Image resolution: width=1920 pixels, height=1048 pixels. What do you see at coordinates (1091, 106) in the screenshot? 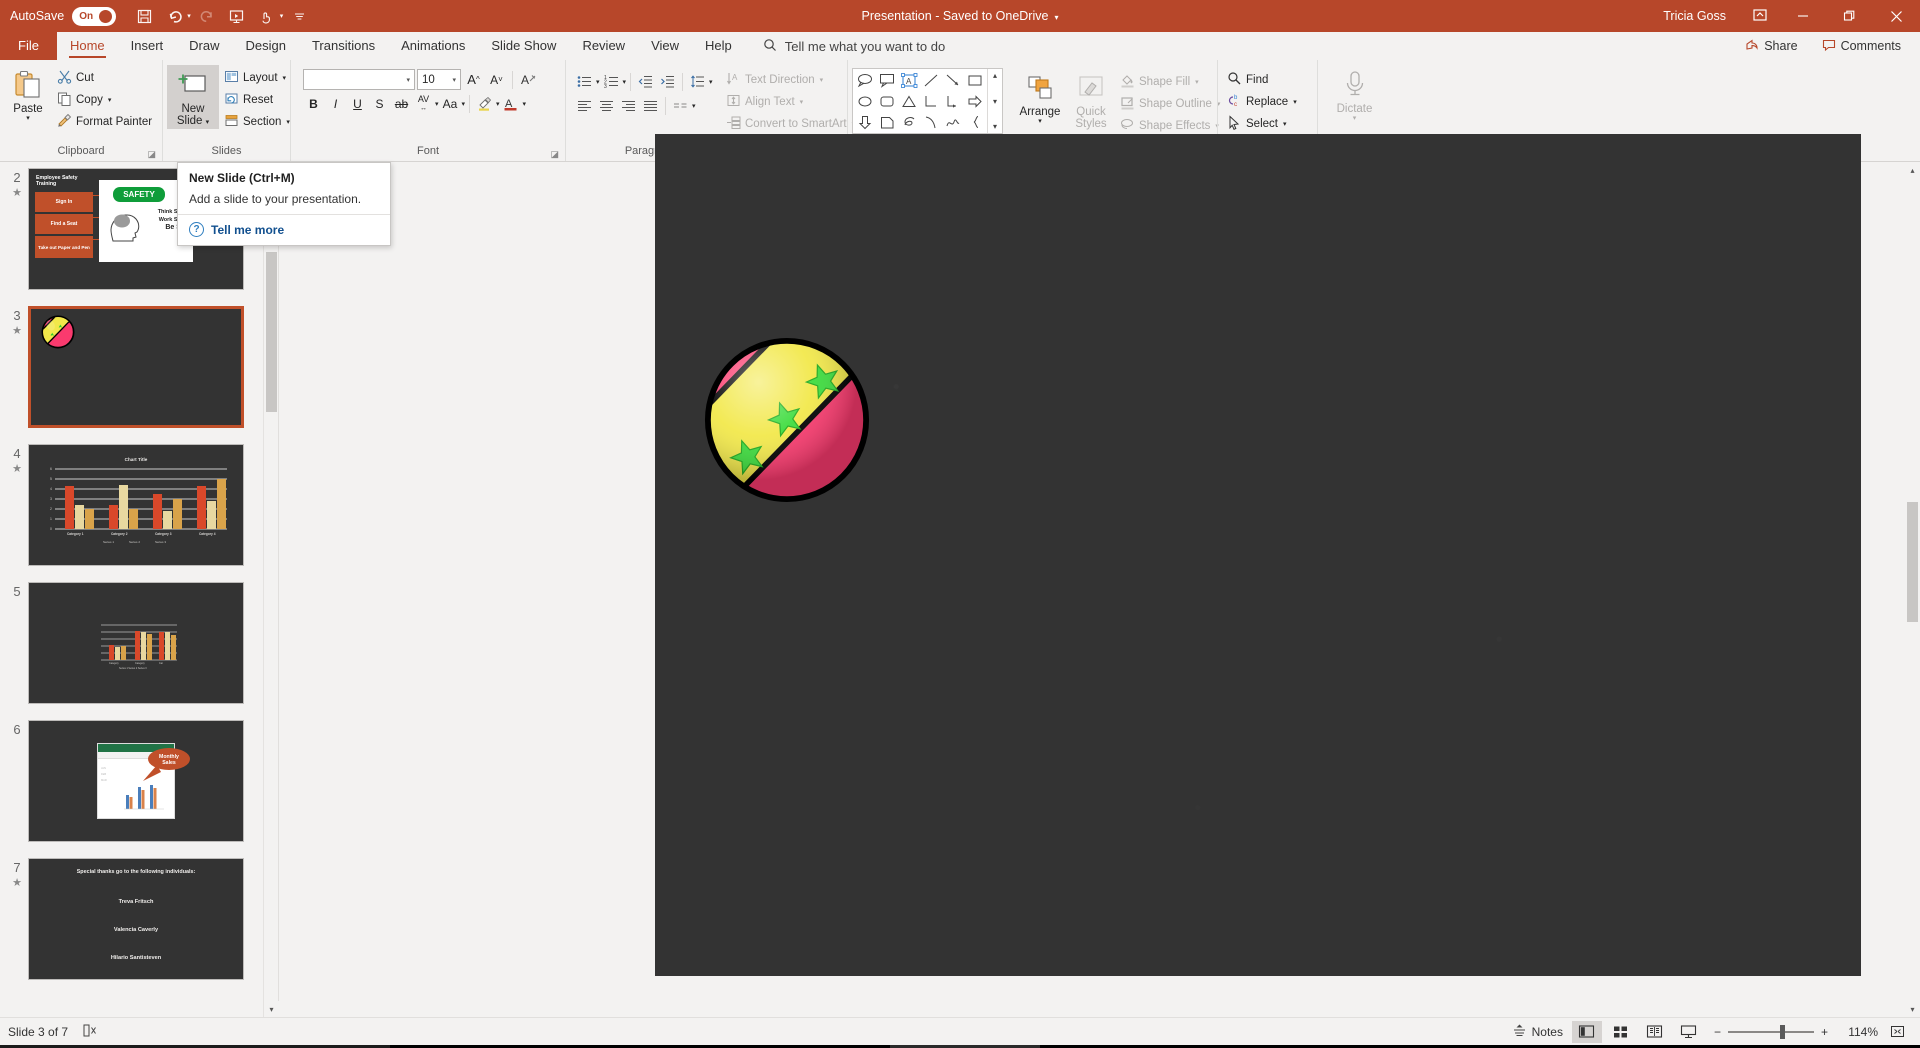
I see `quick-styles-button: Quick Styles ▾` at bounding box center [1091, 106].